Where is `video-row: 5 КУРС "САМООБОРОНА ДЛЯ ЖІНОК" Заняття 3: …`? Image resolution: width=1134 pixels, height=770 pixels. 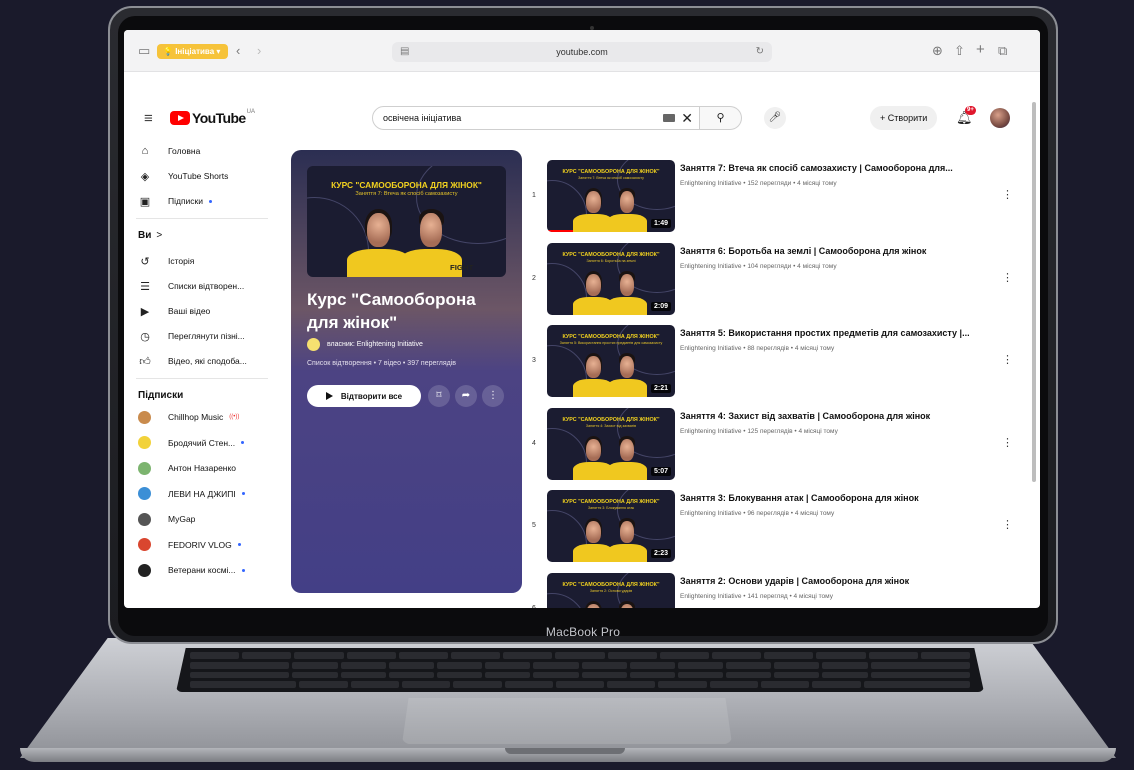
video-row: 5 КУРС "САМООБОРОНА ДЛЯ ЖІНОК" Заняття 3: … is located at coordinates (773, 529).